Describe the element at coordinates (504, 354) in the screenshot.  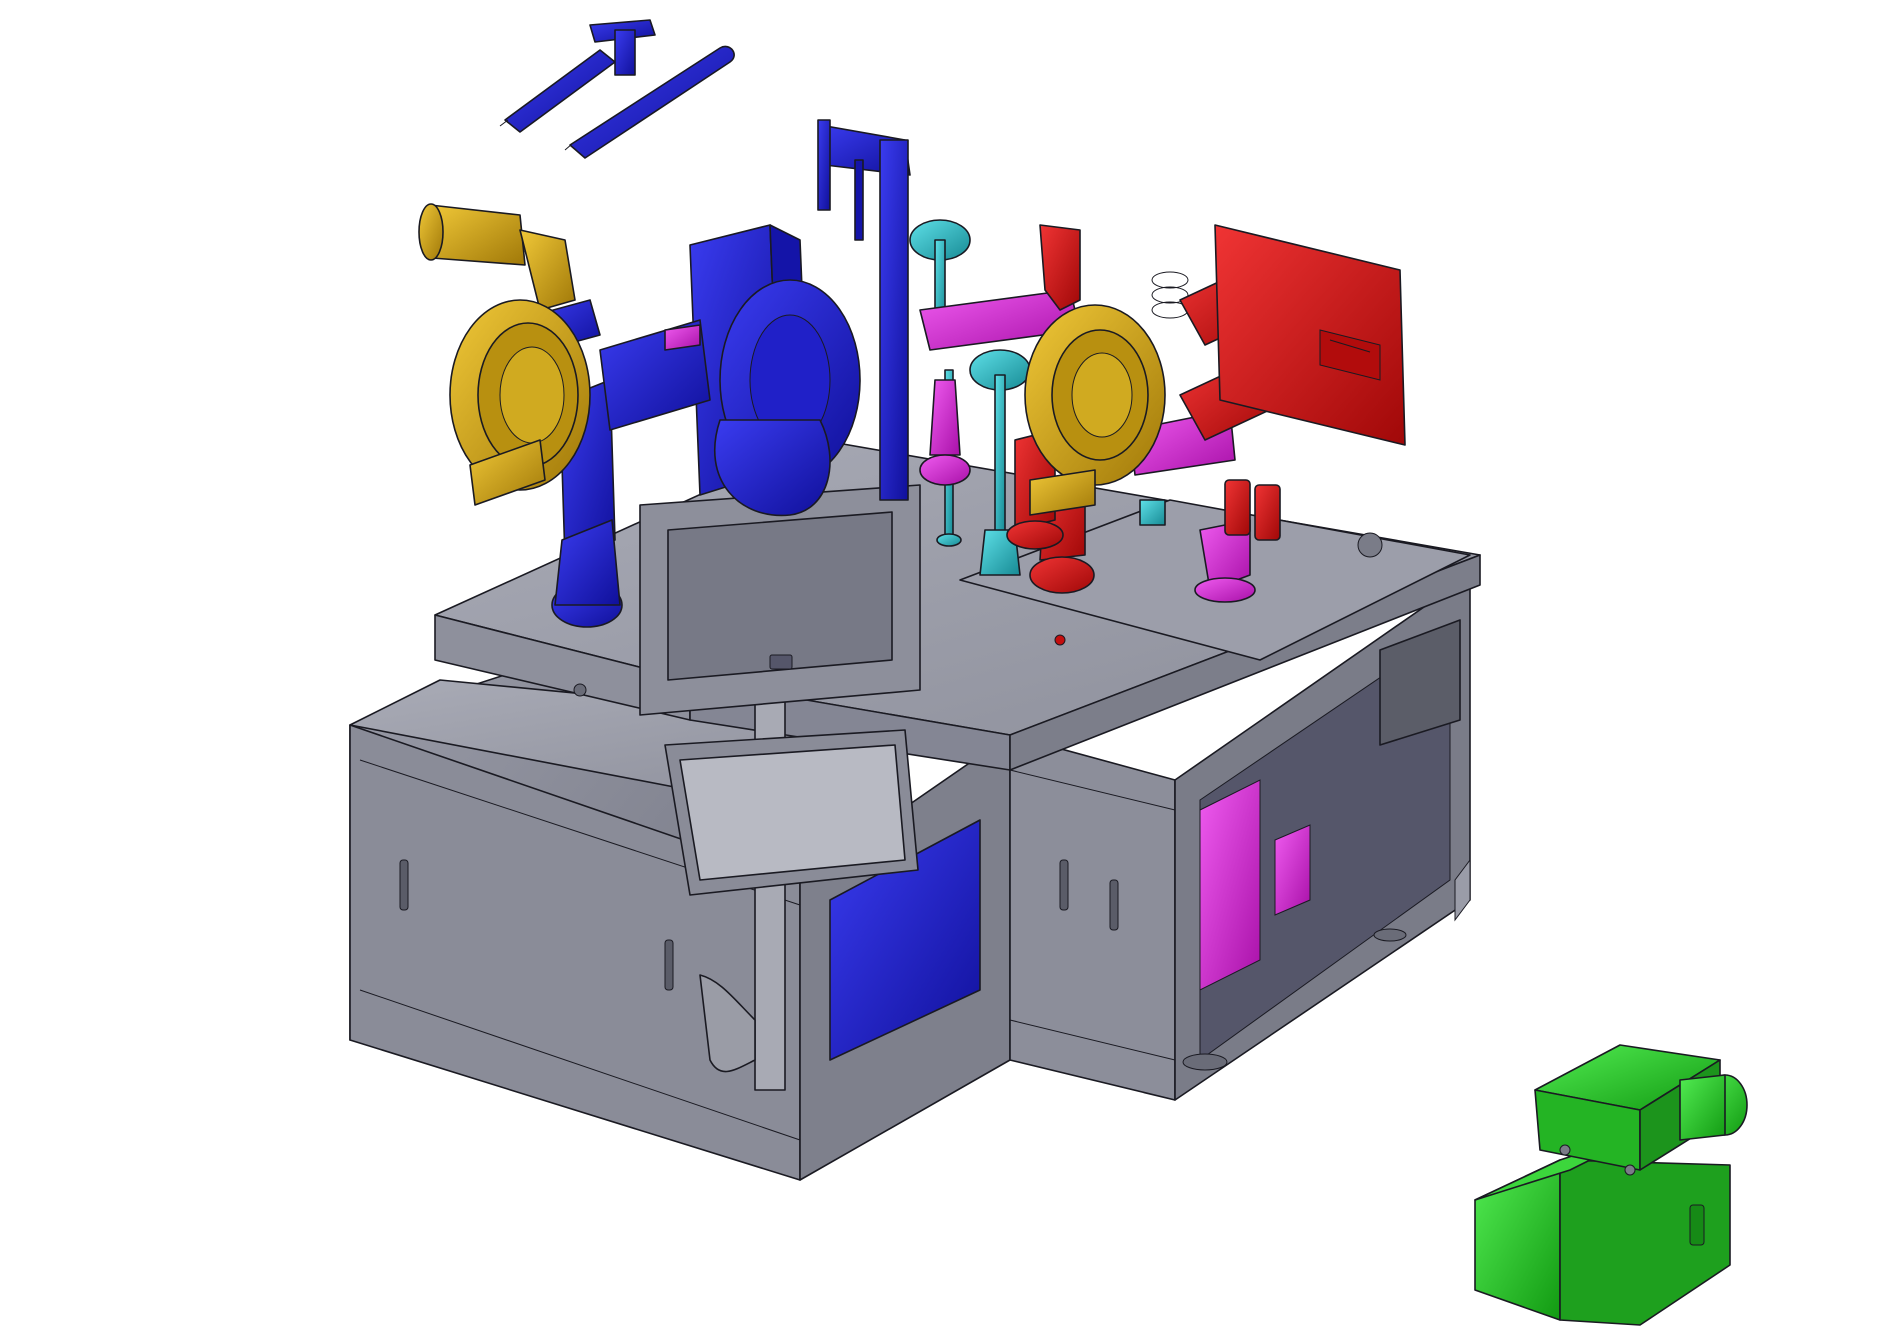
I see `yellow-rotary-head` at that location.